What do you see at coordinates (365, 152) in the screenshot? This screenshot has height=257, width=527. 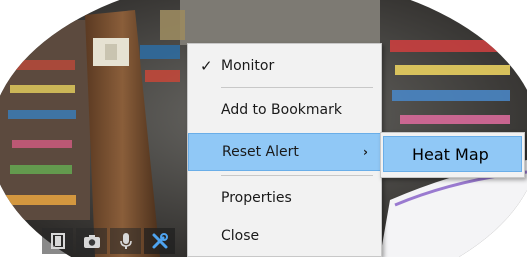 I see `submenu-arrow-icon: ›` at bounding box center [365, 152].